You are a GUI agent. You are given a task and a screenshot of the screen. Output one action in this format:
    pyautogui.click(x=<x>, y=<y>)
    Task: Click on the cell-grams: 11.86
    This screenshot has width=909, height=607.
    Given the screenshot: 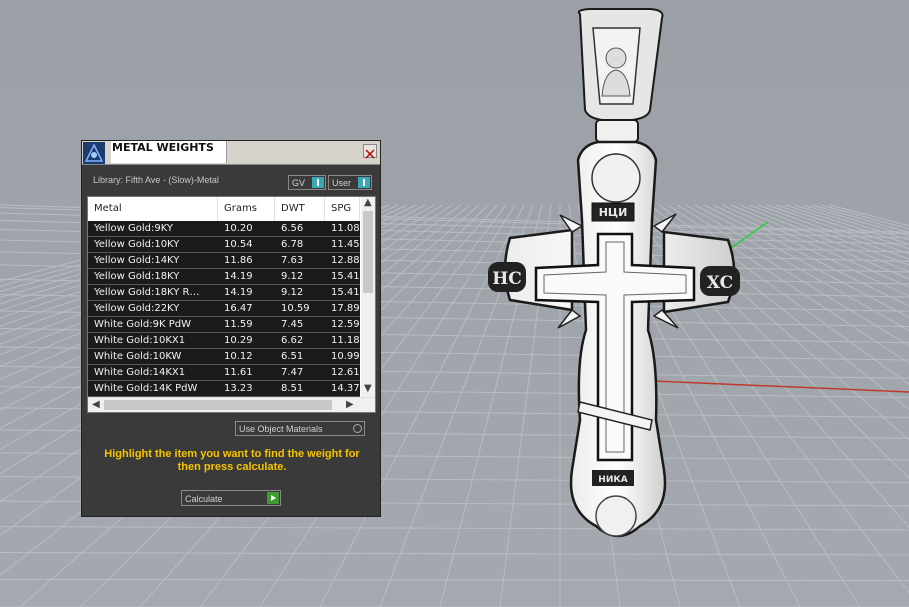 What is the action you would take?
    pyautogui.click(x=238, y=260)
    